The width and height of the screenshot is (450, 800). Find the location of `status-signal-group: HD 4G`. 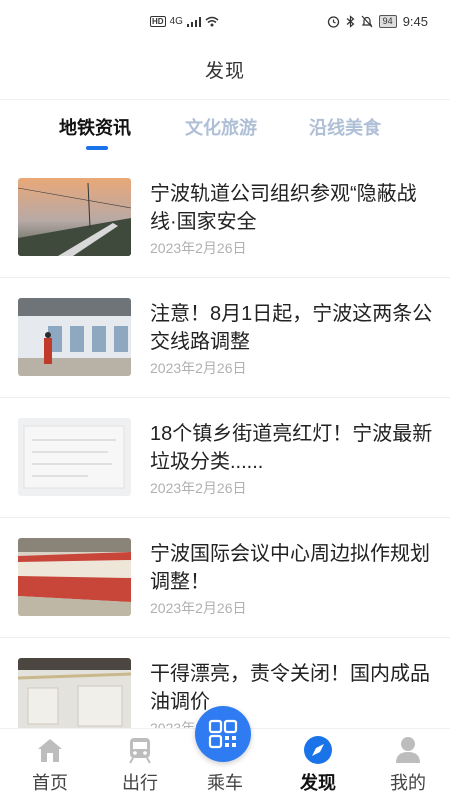

status-signal-group: HD 4G is located at coordinates (184, 21).